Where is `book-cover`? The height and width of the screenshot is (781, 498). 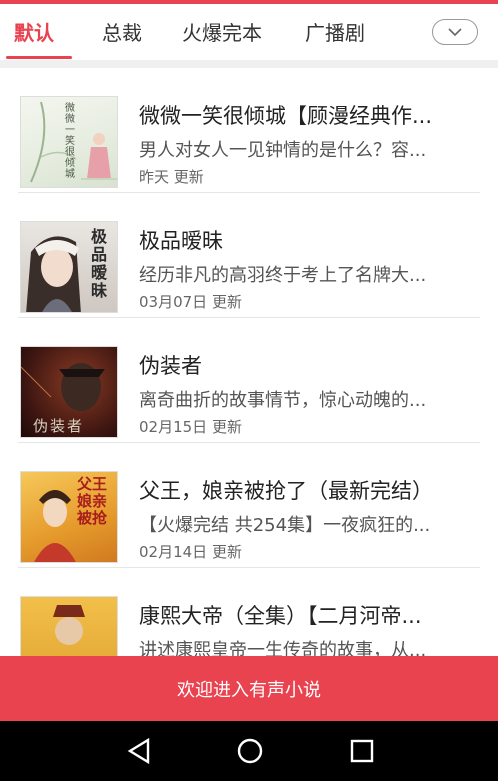 book-cover is located at coordinates (69, 626).